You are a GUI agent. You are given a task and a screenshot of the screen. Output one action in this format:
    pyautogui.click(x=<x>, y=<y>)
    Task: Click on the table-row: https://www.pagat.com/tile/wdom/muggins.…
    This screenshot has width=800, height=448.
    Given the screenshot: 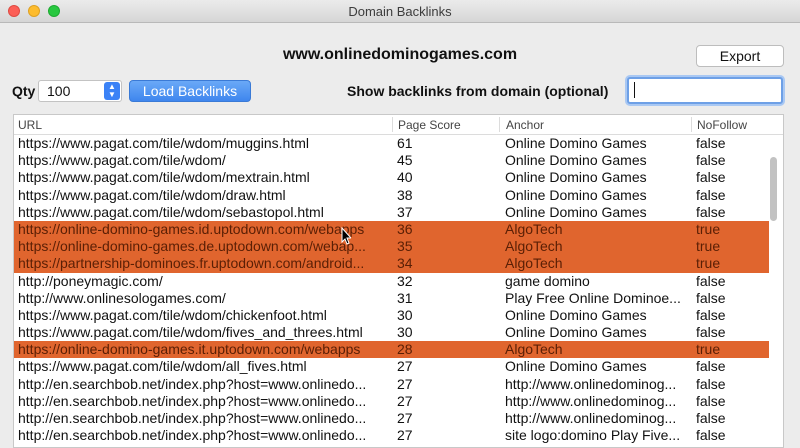 What is the action you would take?
    pyautogui.click(x=391, y=143)
    